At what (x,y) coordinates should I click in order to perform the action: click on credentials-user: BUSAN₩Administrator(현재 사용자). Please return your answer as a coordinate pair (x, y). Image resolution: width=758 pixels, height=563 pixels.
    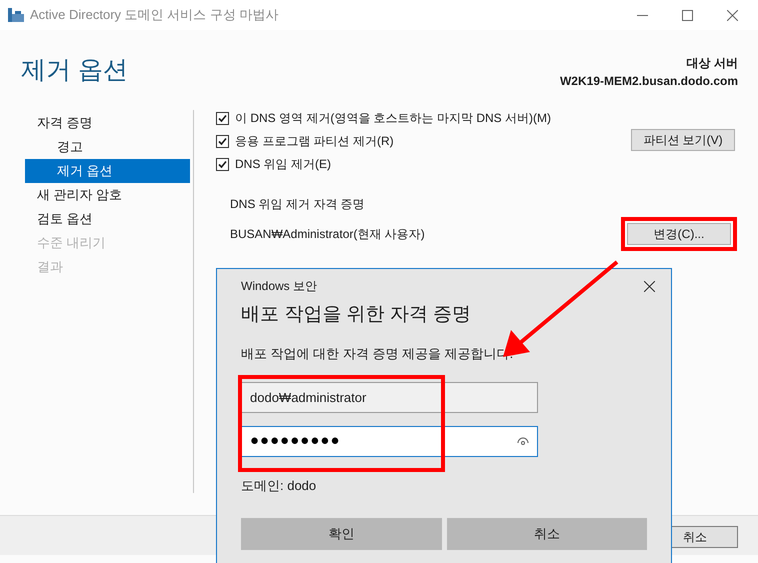
    Looking at the image, I should click on (327, 234).